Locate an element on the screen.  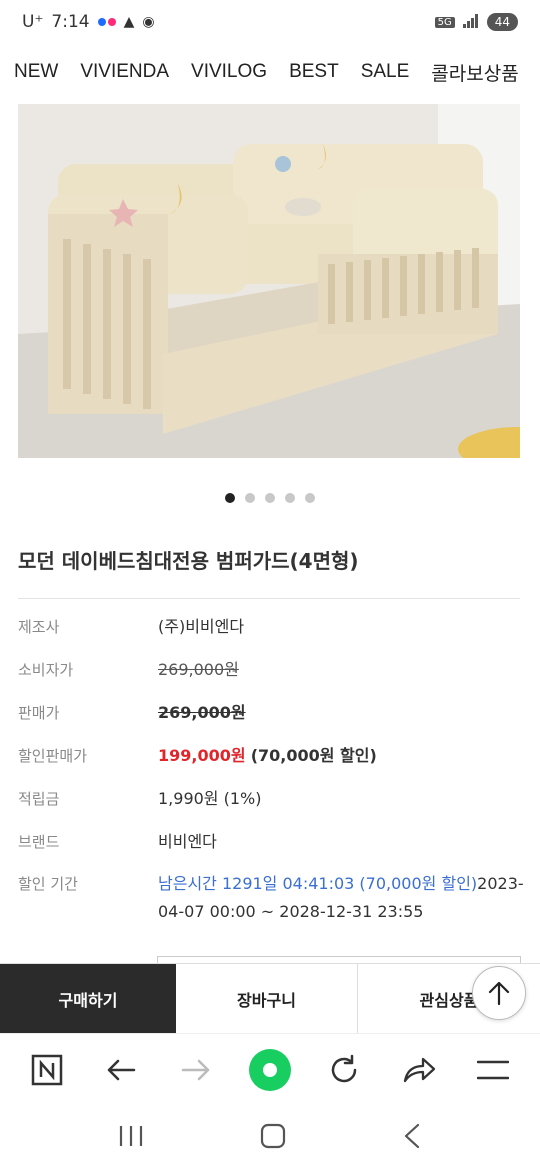
arrow-up-icon is located at coordinates (499, 993).